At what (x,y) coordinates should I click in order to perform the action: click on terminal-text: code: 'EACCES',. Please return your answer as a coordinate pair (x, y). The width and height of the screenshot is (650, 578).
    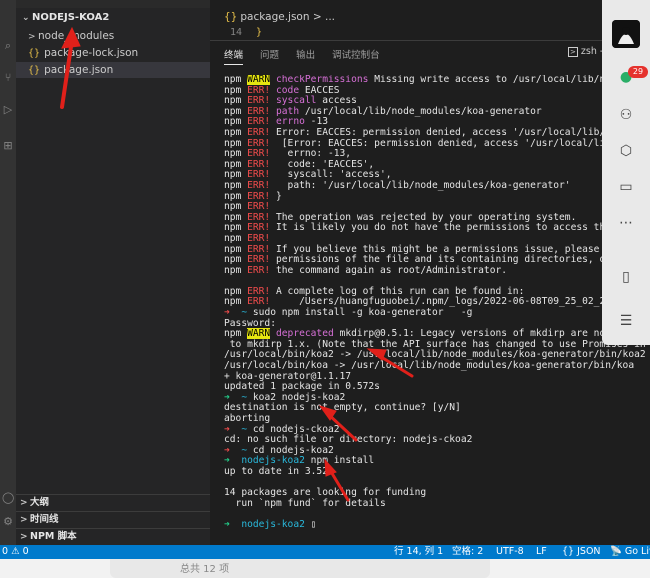
    Looking at the image, I should click on (322, 164).